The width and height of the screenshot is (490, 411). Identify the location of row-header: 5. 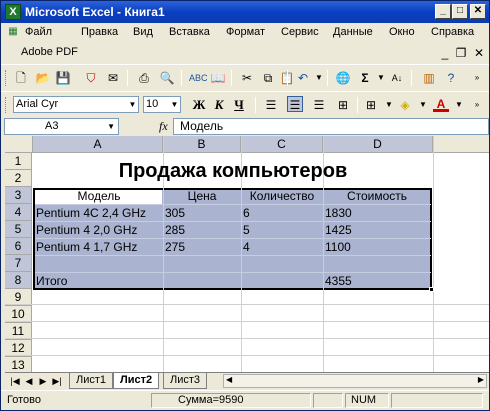
(18, 229).